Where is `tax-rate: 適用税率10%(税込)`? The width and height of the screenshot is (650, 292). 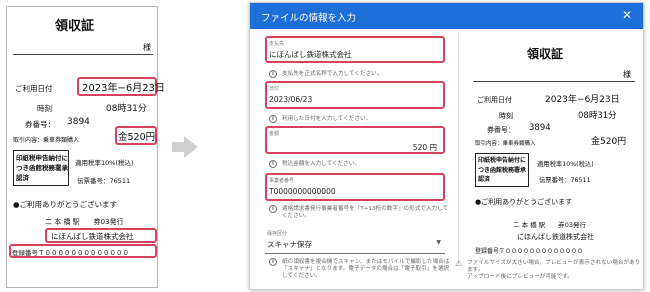
tax-rate: 適用税率10%(税込) is located at coordinates (104, 163).